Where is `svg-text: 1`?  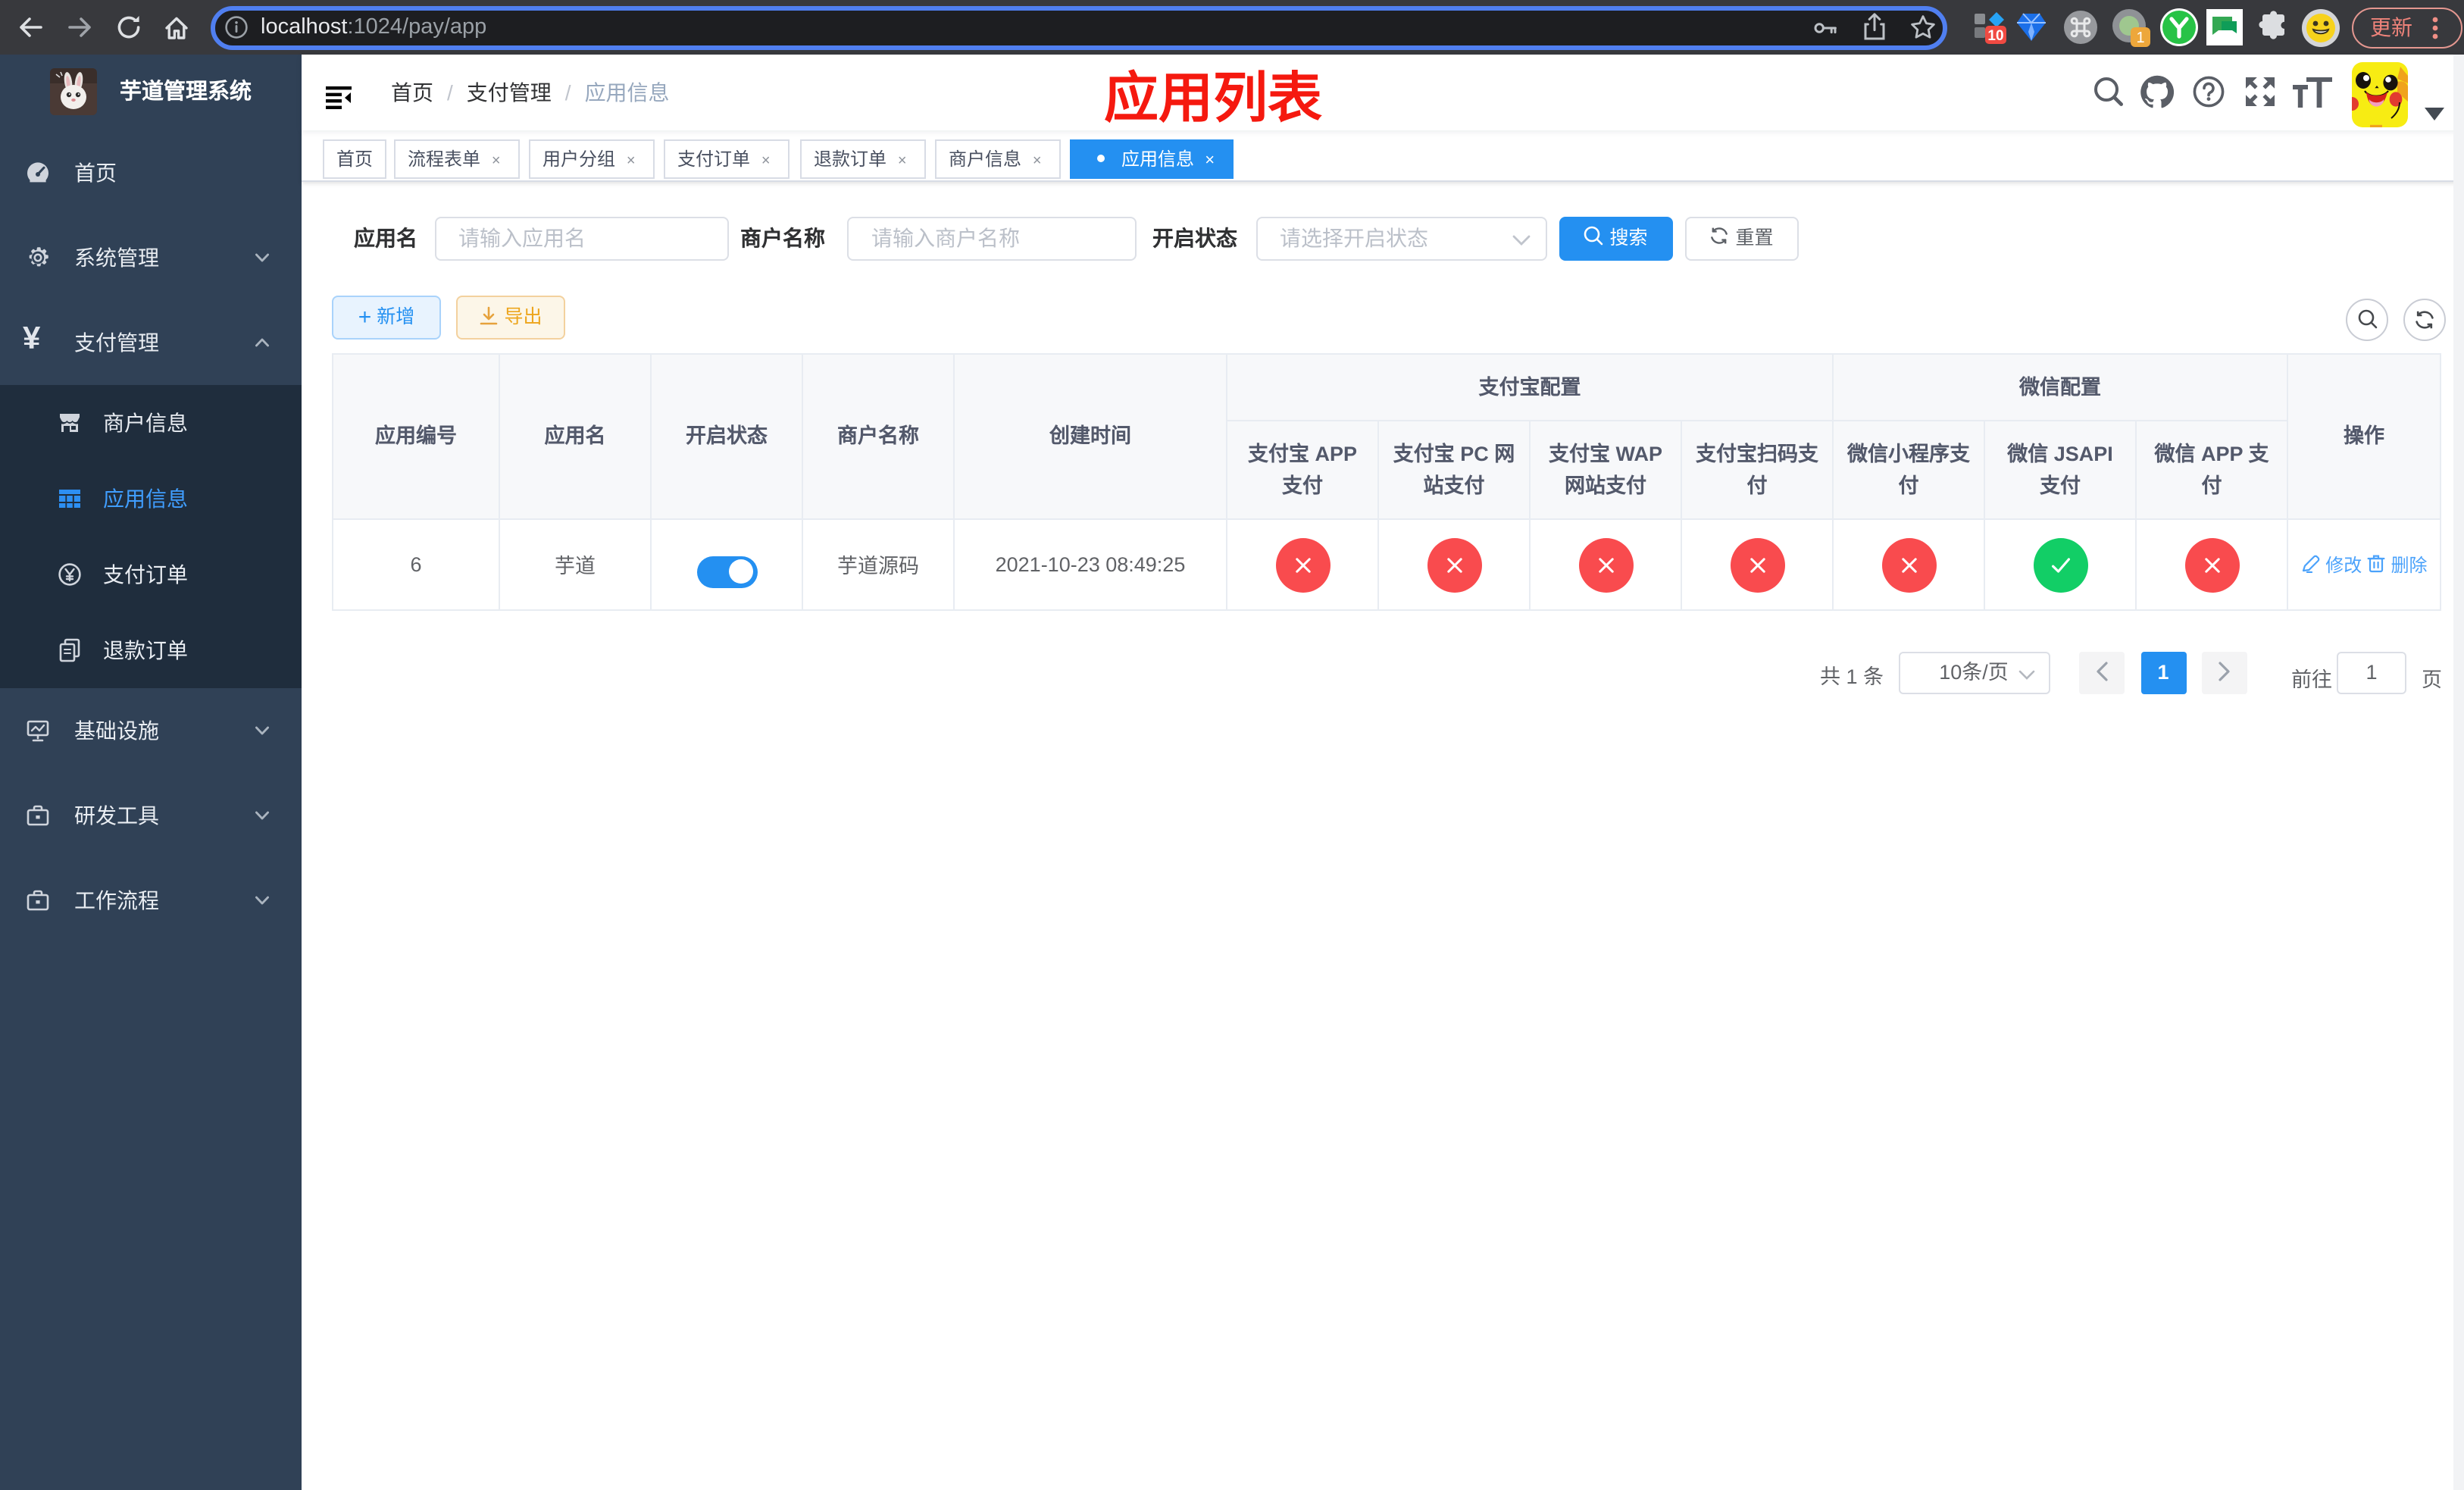
svg-text: 1 is located at coordinates (2140, 38).